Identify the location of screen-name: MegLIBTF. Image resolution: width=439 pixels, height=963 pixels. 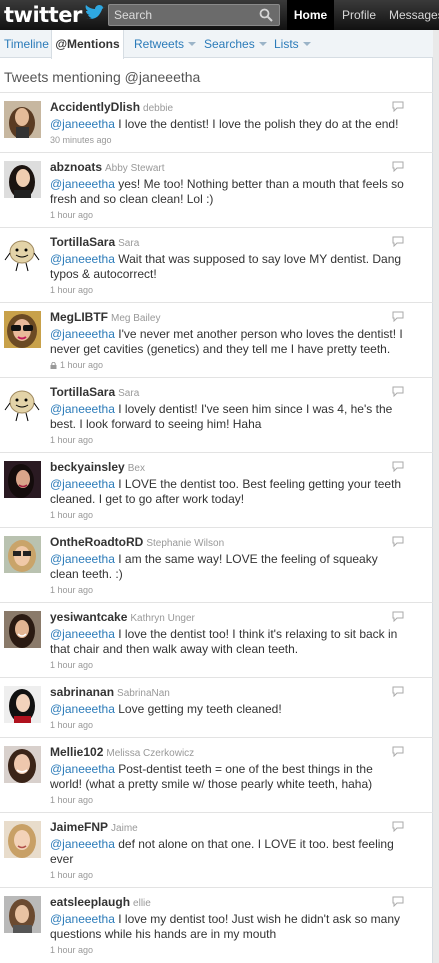
(79, 317).